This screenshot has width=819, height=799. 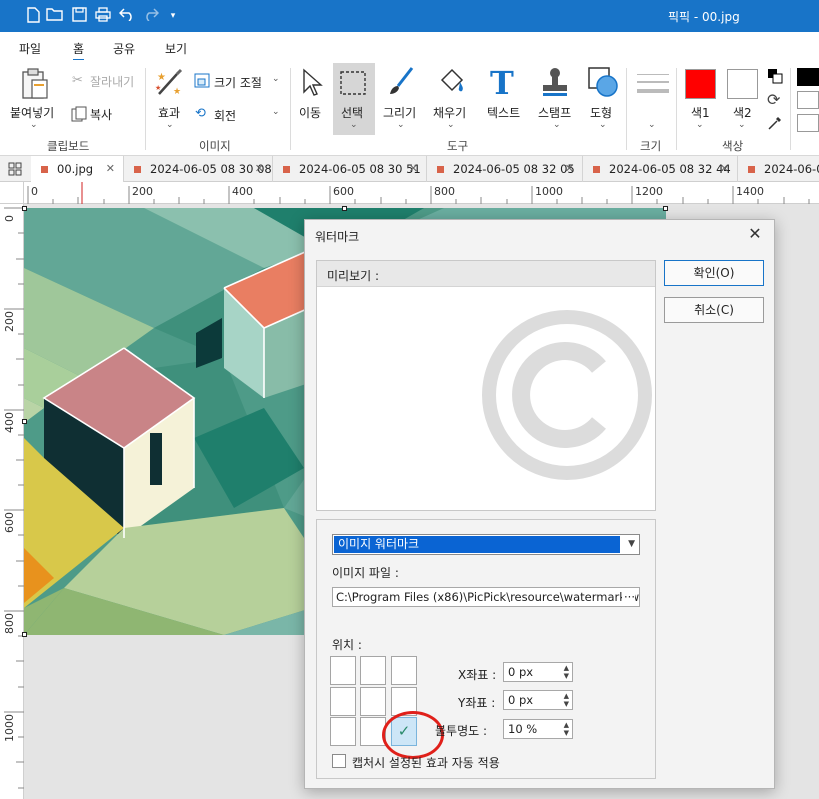 I want to click on position-top-right, so click(x=404, y=670).